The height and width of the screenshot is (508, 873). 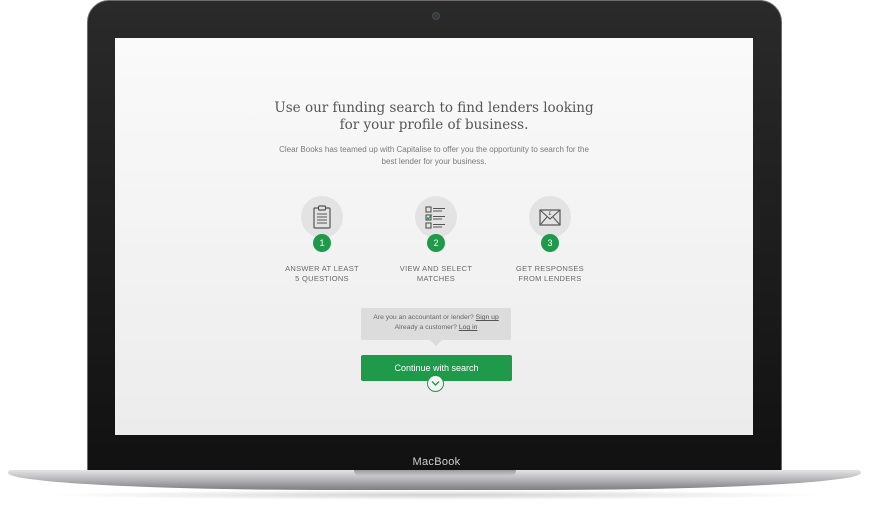 I want to click on step-2-label: VIEW AND SELECT MATCHES, so click(x=436, y=274).